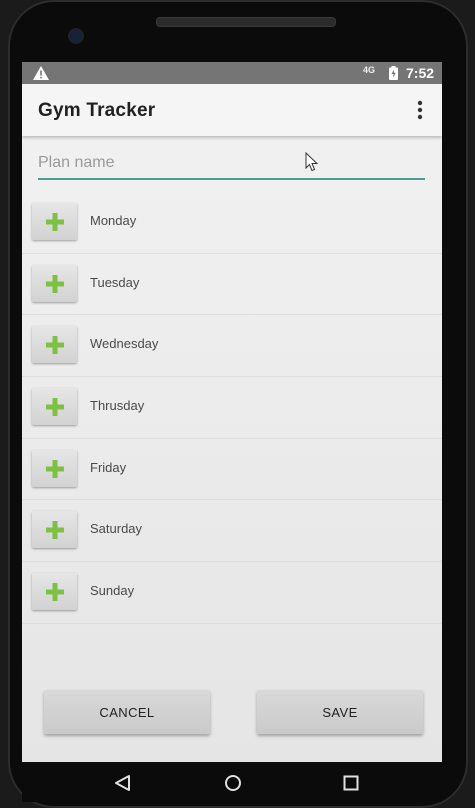 This screenshot has width=475, height=808. What do you see at coordinates (231, 164) in the screenshot?
I see `plan-name-input` at bounding box center [231, 164].